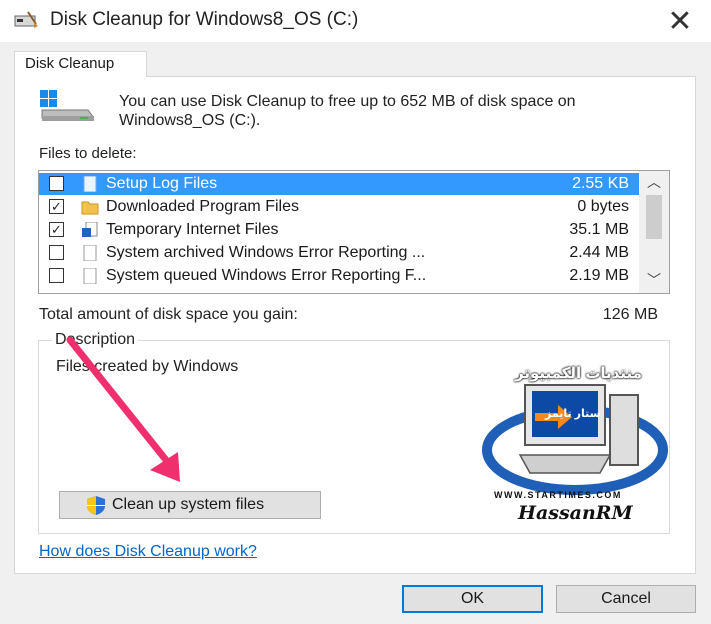  I want to click on total-space-label: Total amount of disk space you gain:, so click(168, 314).